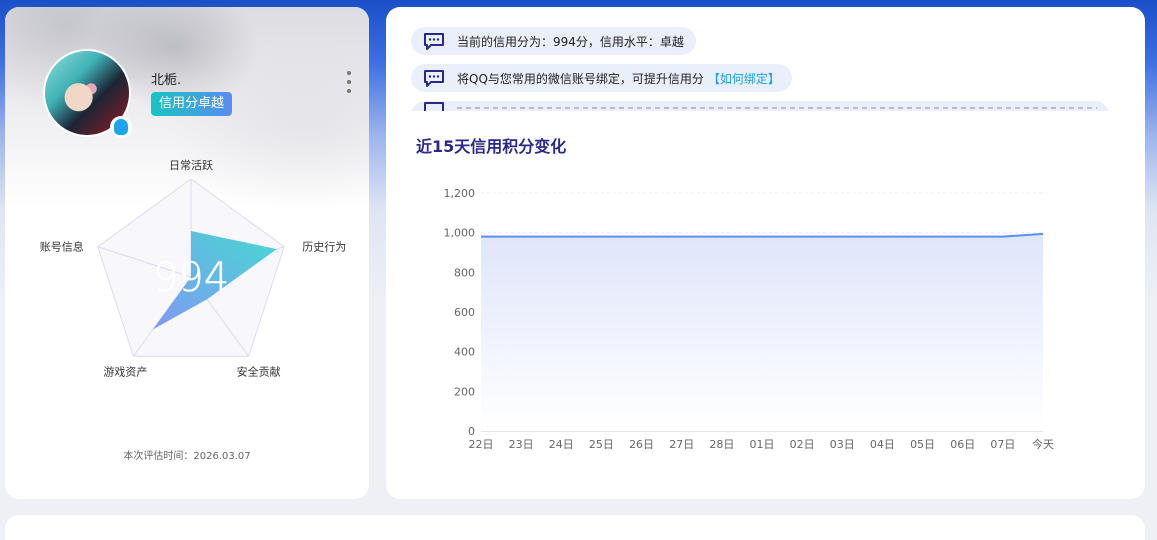  I want to click on trend-line, so click(762, 235).